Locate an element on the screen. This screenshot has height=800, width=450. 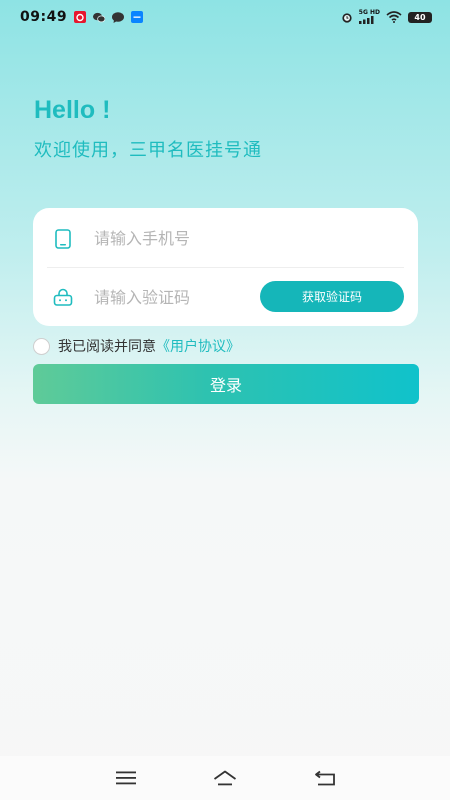
phone-input is located at coordinates (174, 238).